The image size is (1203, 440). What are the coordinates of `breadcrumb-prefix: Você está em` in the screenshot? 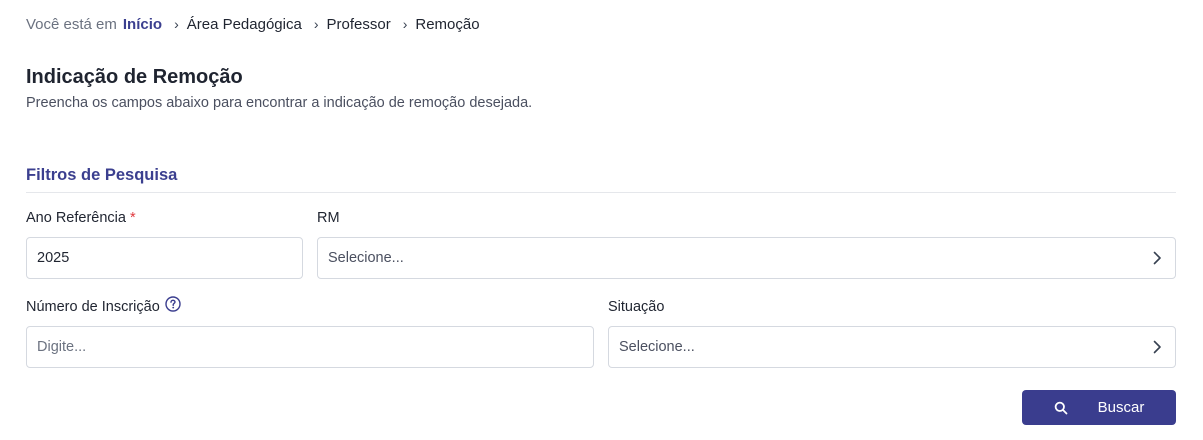 It's located at (71, 24).